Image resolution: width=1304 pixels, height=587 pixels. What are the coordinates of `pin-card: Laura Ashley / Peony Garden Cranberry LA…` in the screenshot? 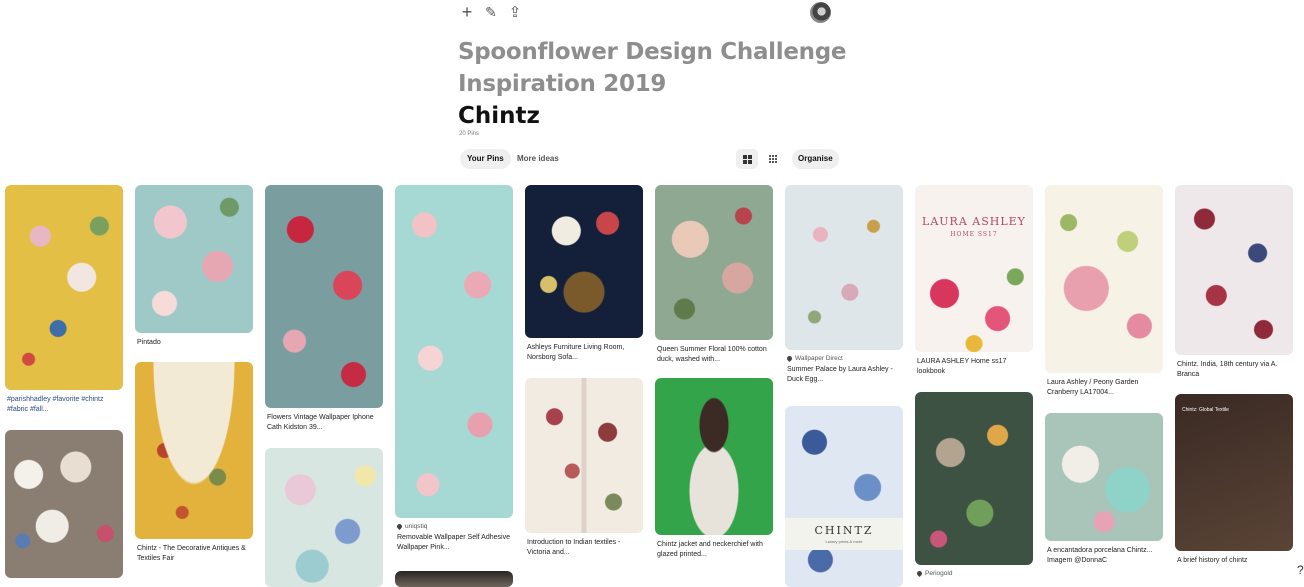 It's located at (1104, 291).